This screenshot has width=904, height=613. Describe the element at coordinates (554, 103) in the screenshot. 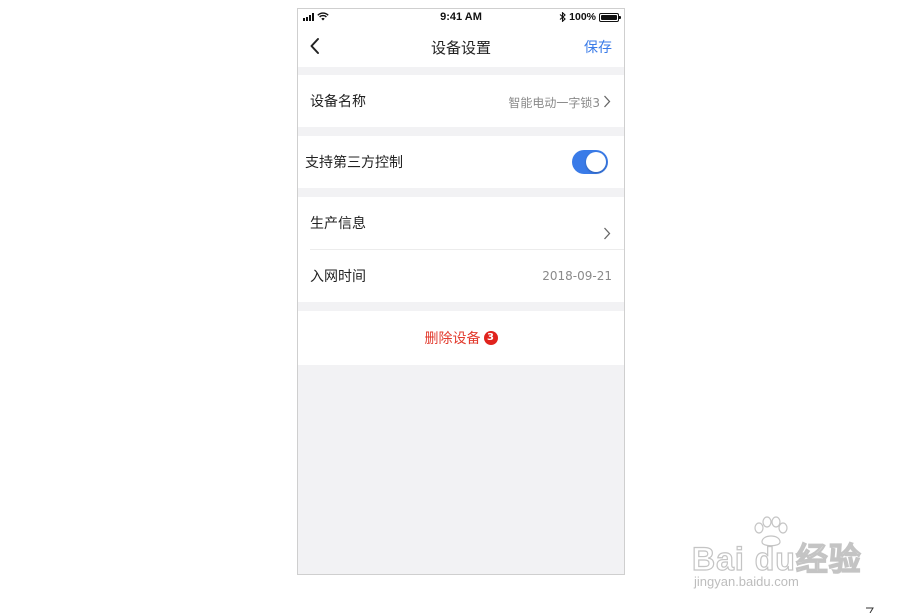

I see `device-name-value: 智能电动一字锁3` at that location.